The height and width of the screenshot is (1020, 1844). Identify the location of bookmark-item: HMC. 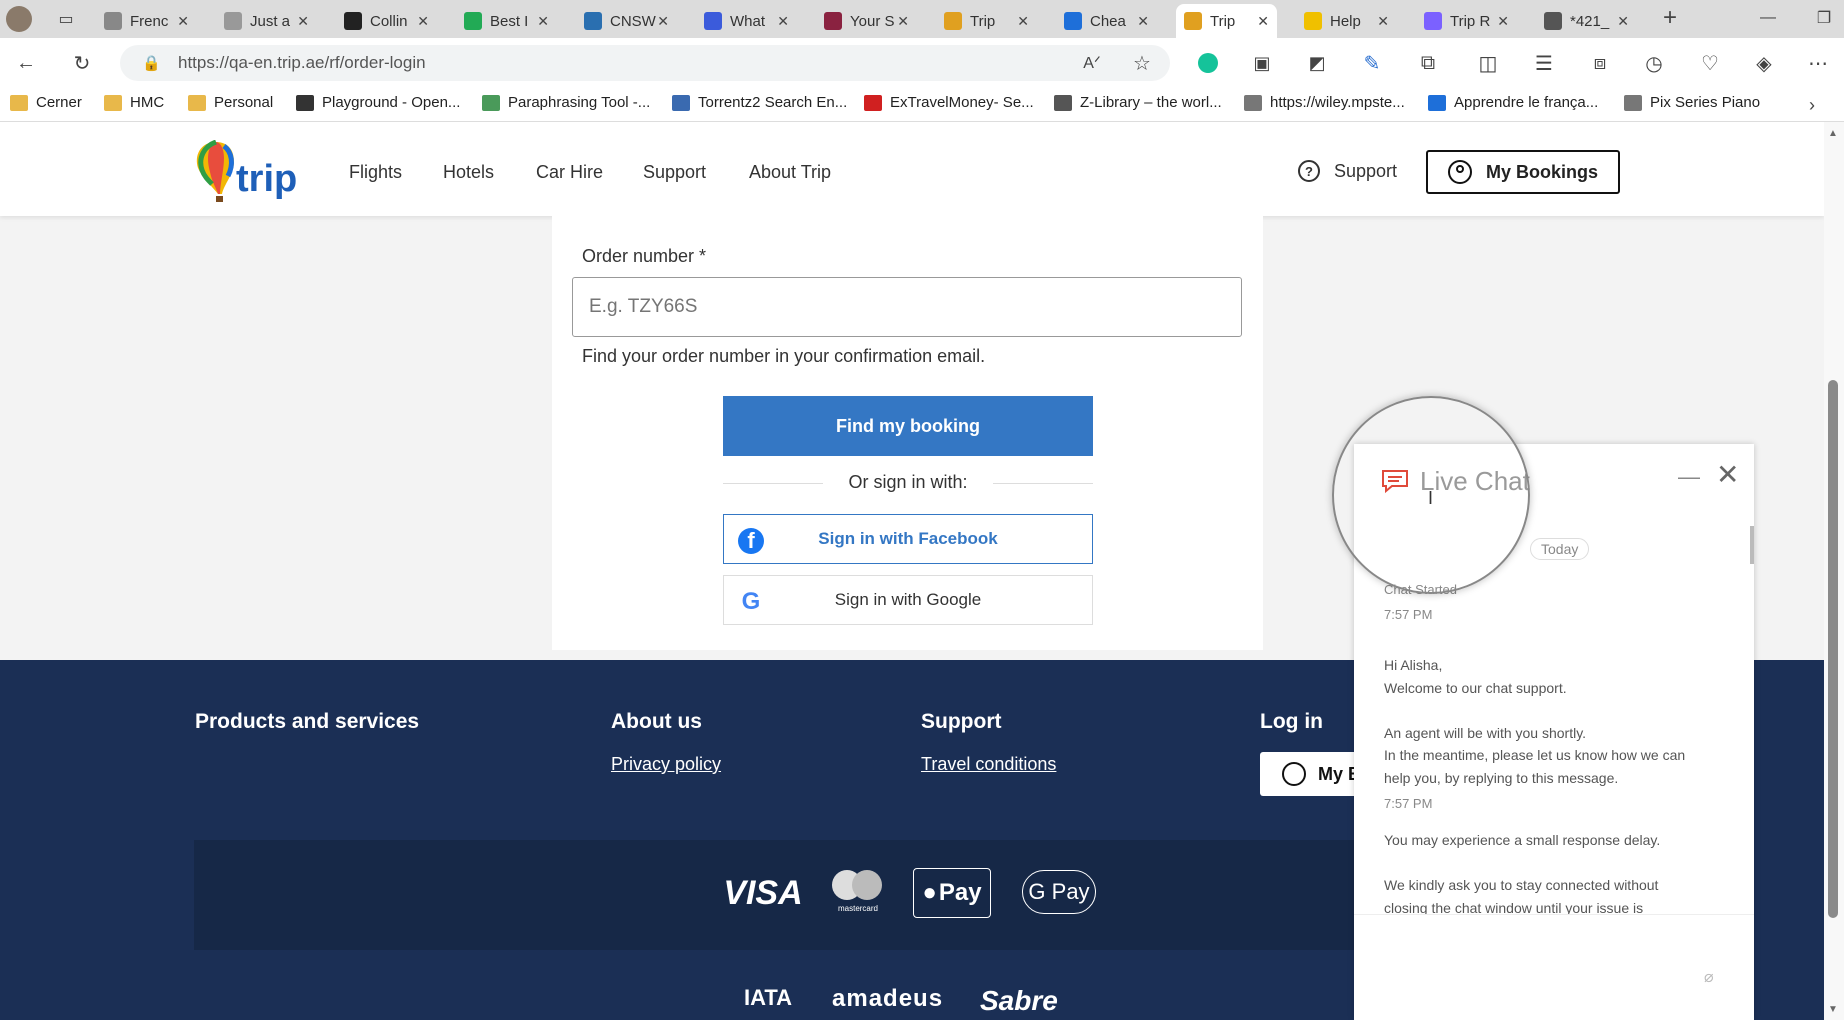
(134, 102).